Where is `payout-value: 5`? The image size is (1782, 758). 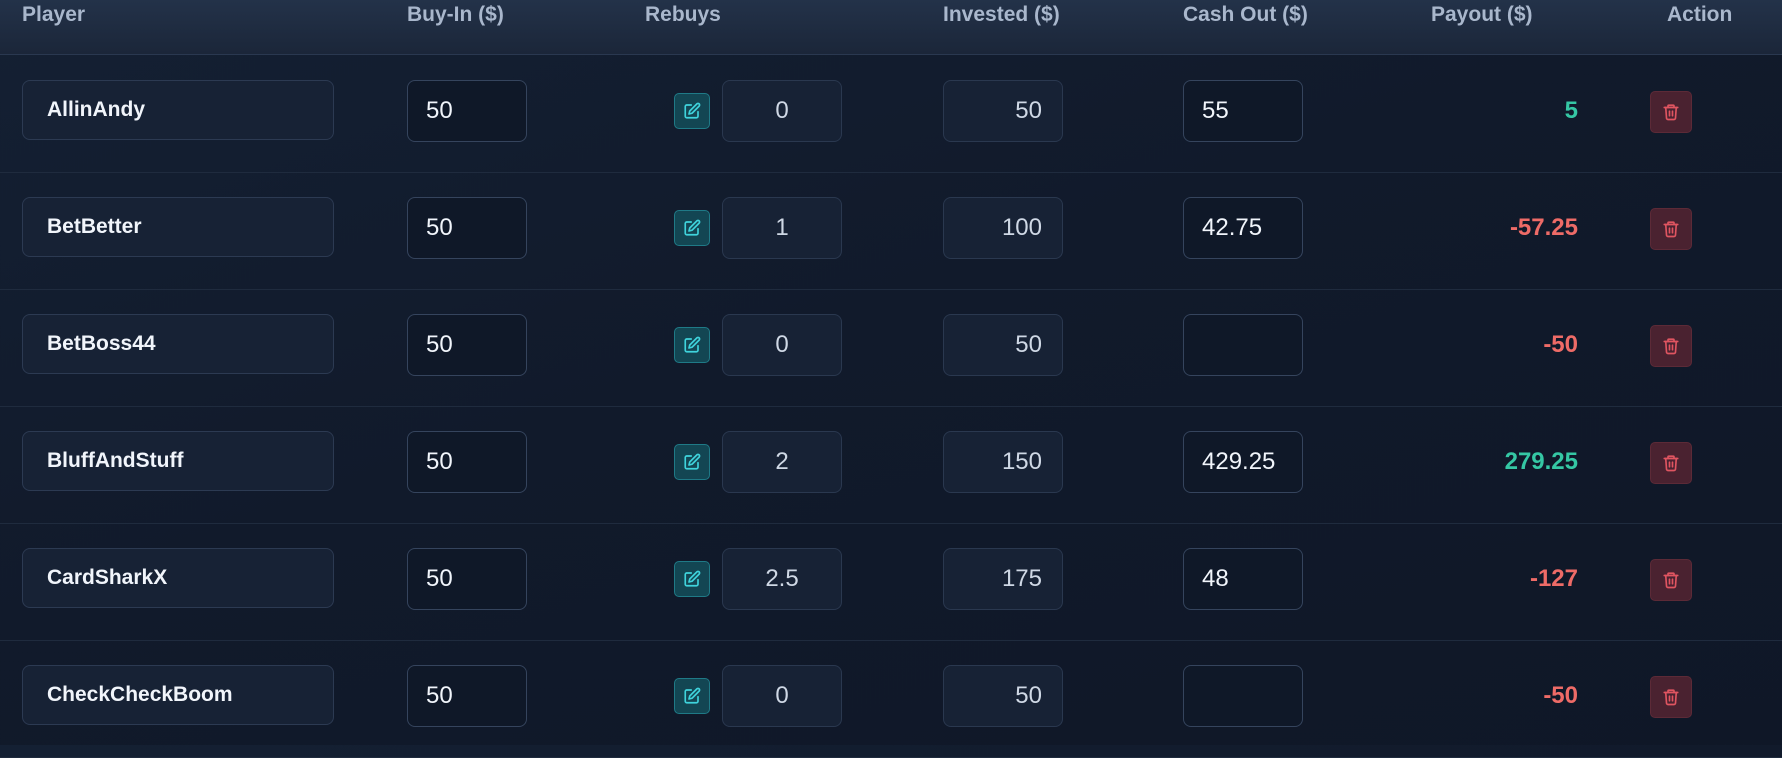 payout-value: 5 is located at coordinates (1571, 110).